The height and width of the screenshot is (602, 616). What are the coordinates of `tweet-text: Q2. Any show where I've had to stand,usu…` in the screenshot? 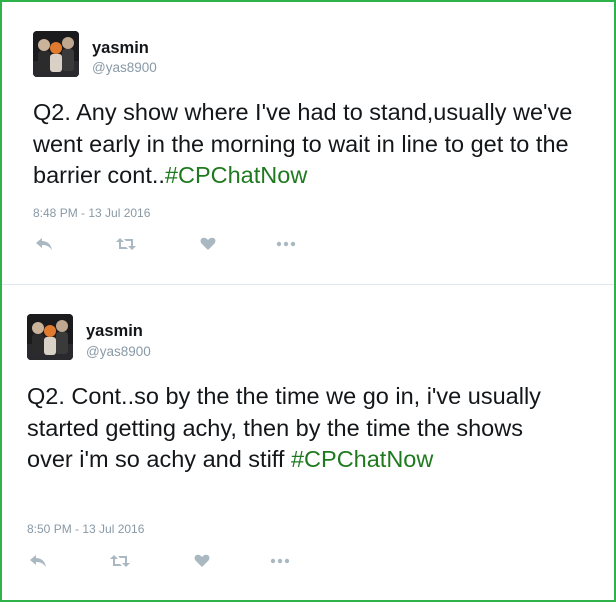 It's located at (313, 144).